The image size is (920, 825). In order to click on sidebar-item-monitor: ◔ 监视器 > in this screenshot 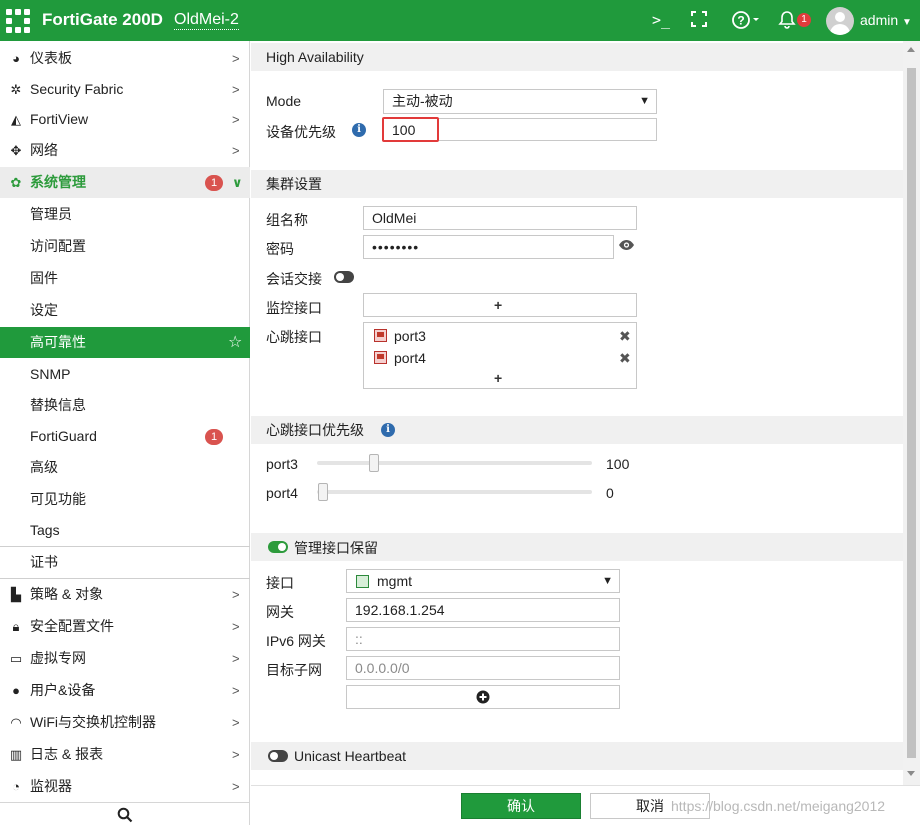, I will do `click(125, 786)`.